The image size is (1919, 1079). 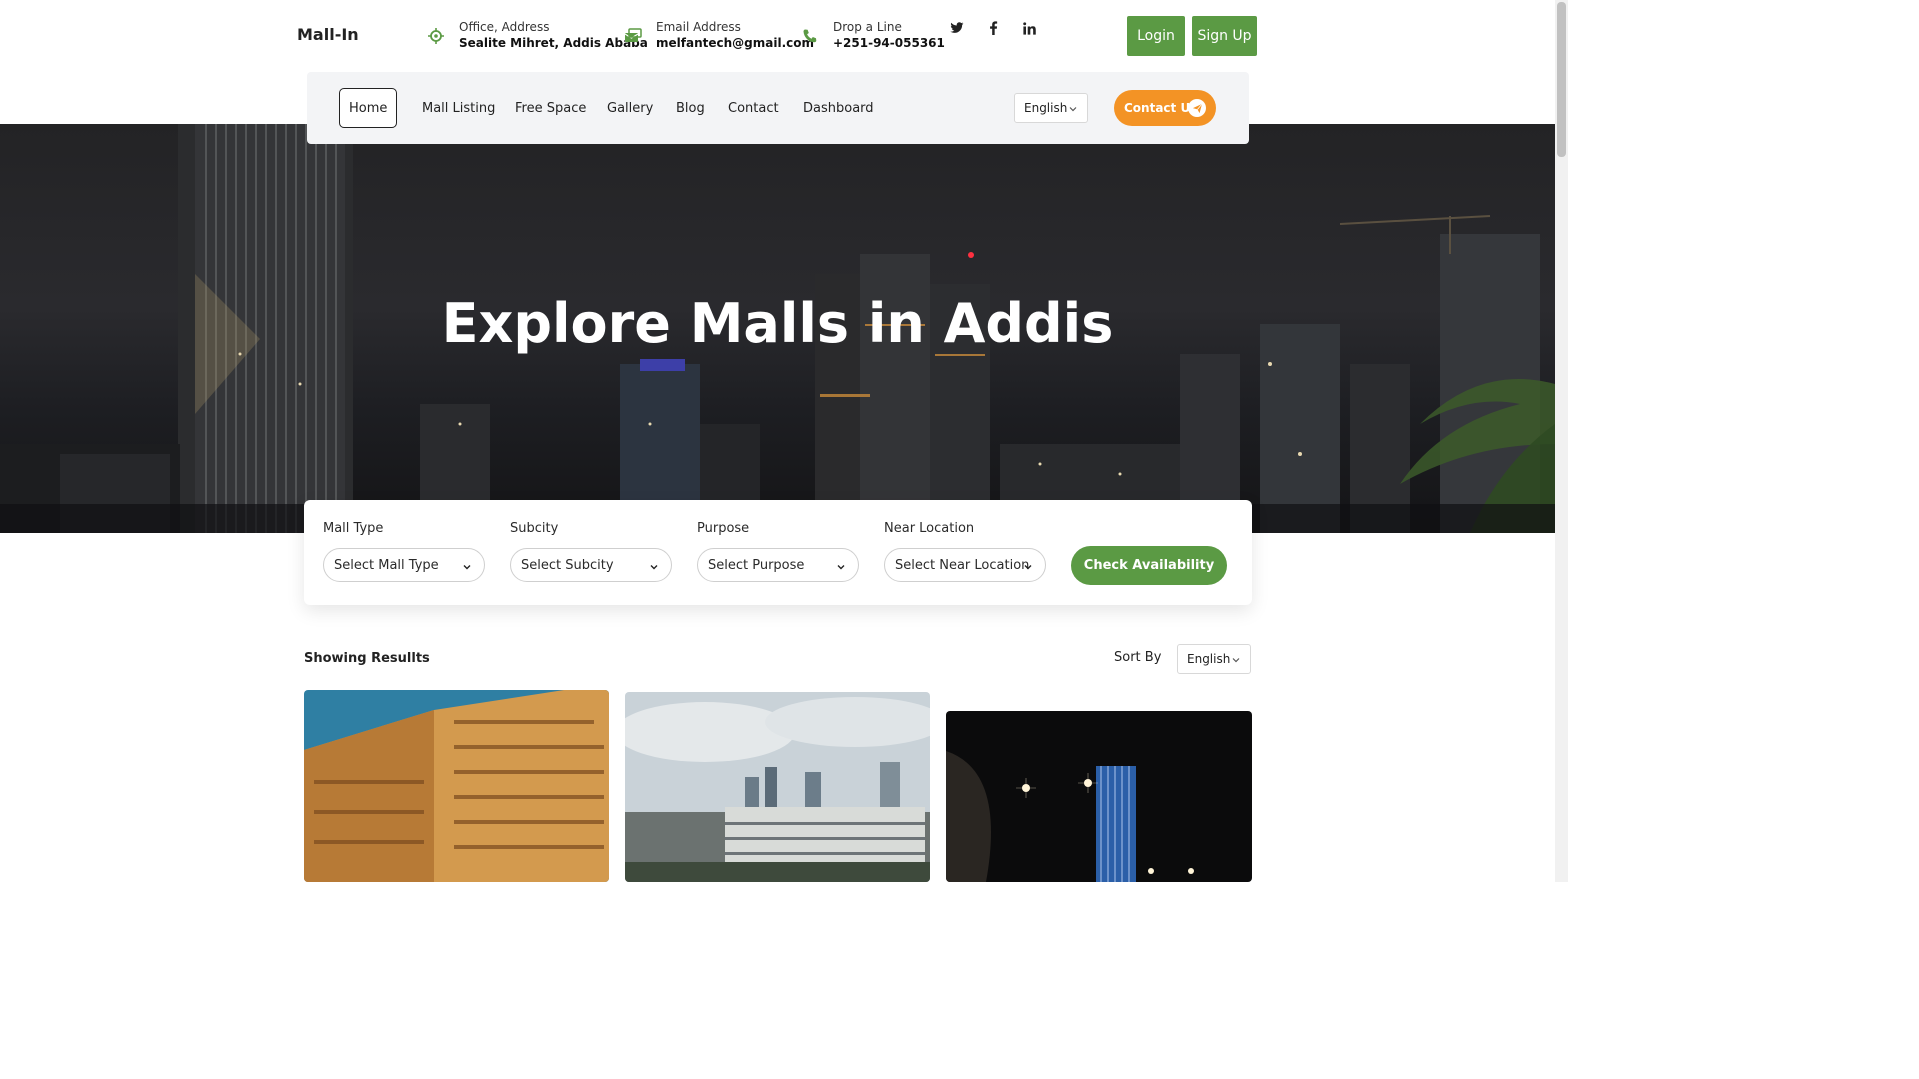 I want to click on nav-mall-listing: Mall Listing, so click(x=458, y=108).